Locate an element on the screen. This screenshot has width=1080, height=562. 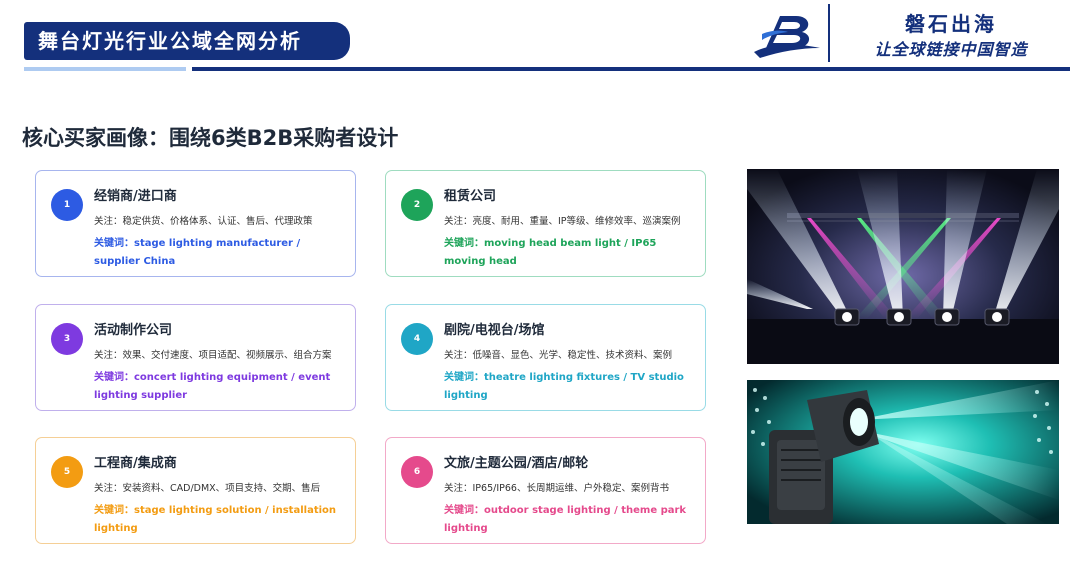
card-number-badge: 6 is located at coordinates (417, 472).